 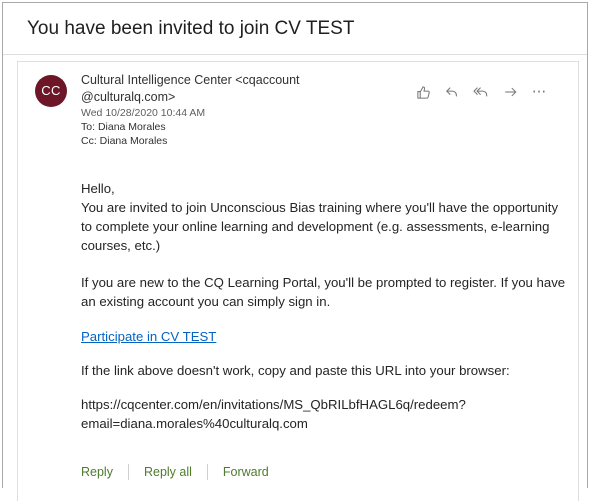 I want to click on reply-all-button, so click(x=481, y=92).